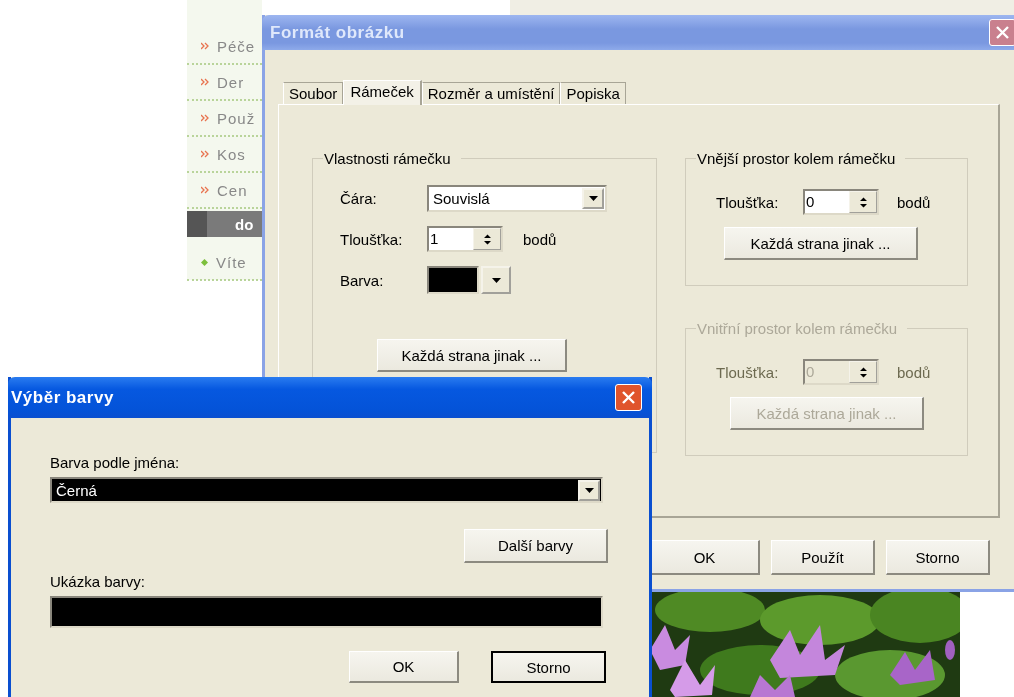  What do you see at coordinates (204, 262) in the screenshot?
I see `diamond-icon` at bounding box center [204, 262].